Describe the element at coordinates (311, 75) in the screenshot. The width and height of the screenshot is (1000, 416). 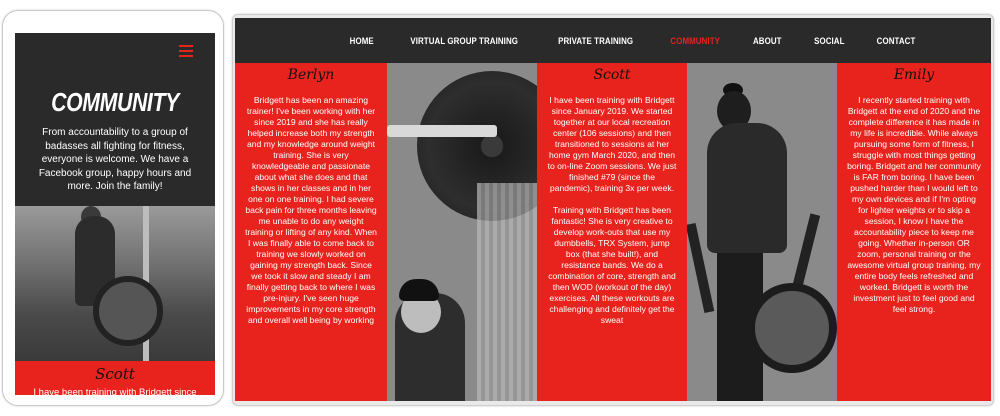
I see `testimonial-name: Berlyn` at that location.